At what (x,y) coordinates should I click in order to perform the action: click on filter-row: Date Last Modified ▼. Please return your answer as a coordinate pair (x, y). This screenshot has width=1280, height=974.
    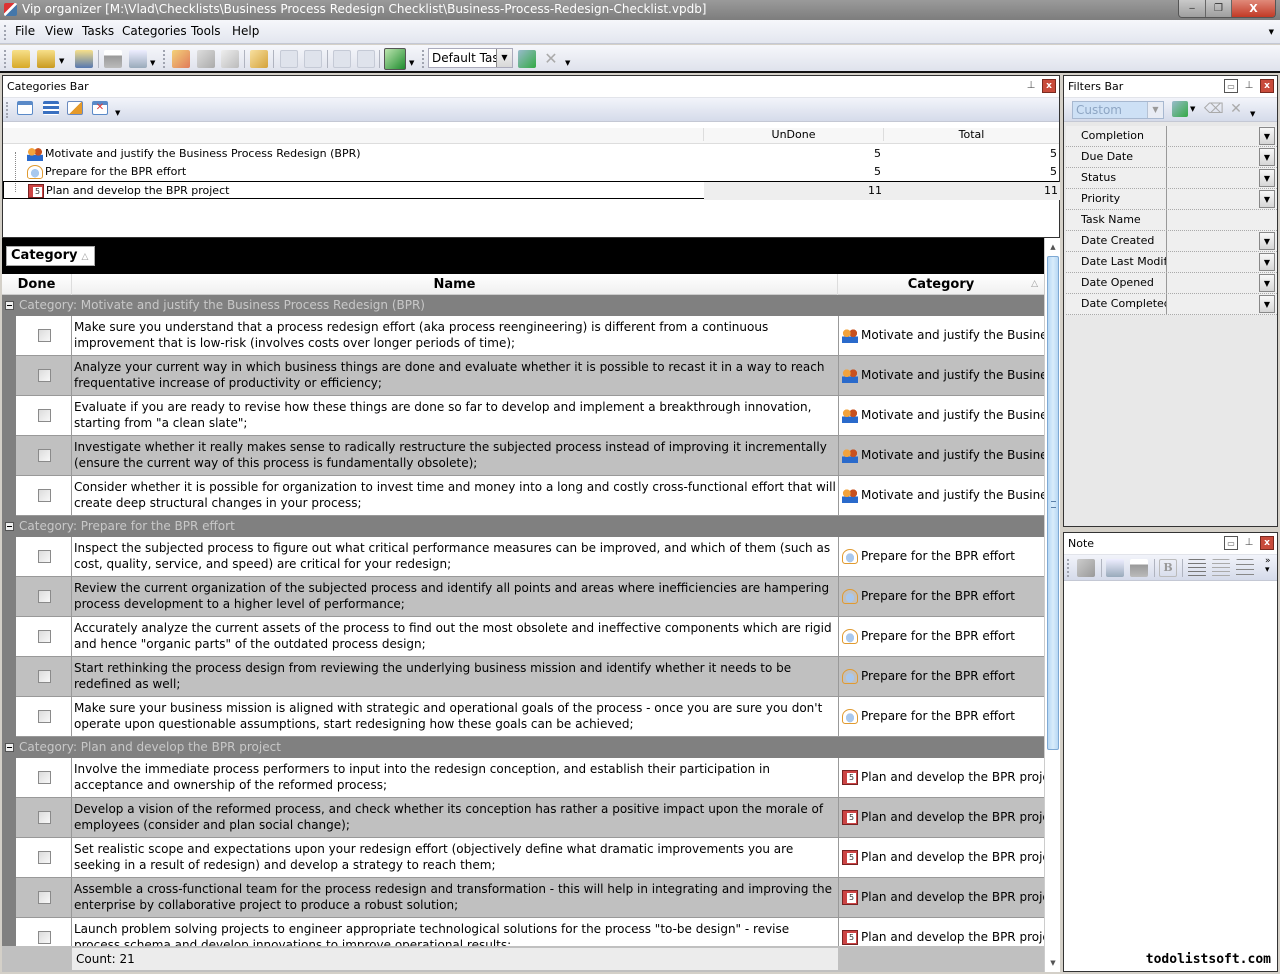
    Looking at the image, I should click on (1171, 262).